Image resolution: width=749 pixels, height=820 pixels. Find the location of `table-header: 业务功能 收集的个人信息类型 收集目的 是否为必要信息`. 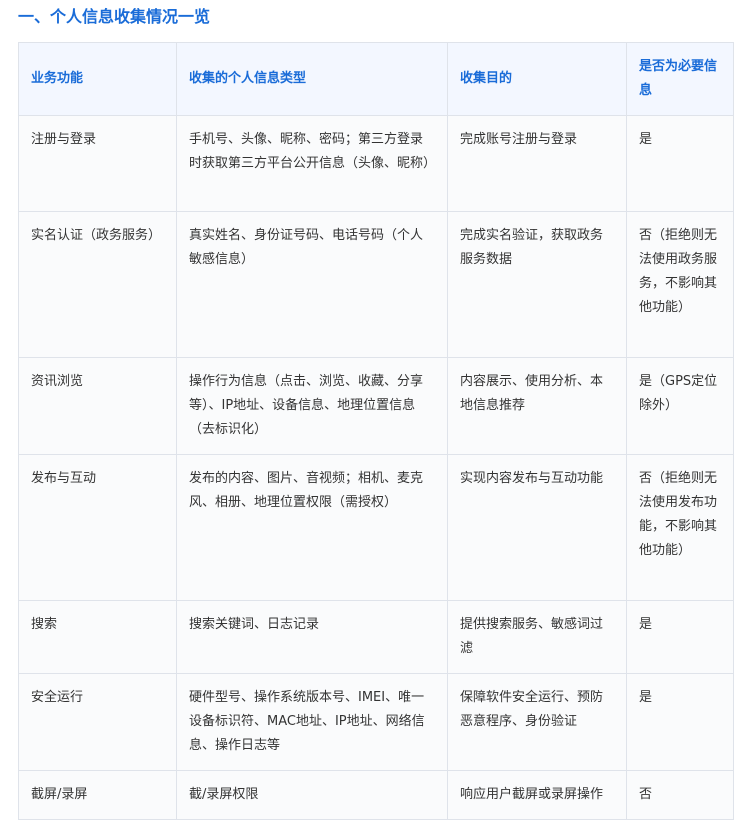

table-header: 业务功能 收集的个人信息类型 收集目的 是否为必要信息 is located at coordinates (376, 79).